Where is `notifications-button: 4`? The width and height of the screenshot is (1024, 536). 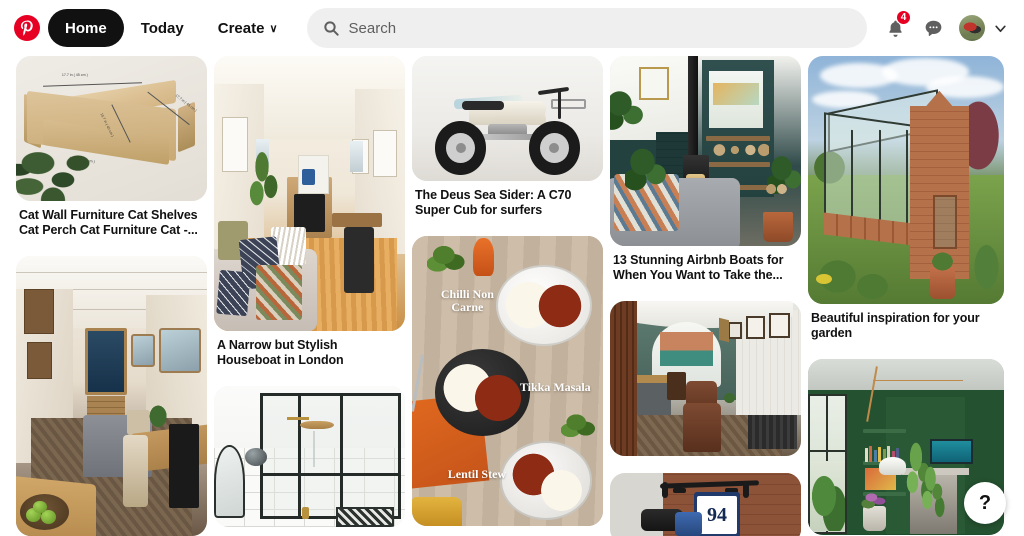 notifications-button: 4 is located at coordinates (895, 28).